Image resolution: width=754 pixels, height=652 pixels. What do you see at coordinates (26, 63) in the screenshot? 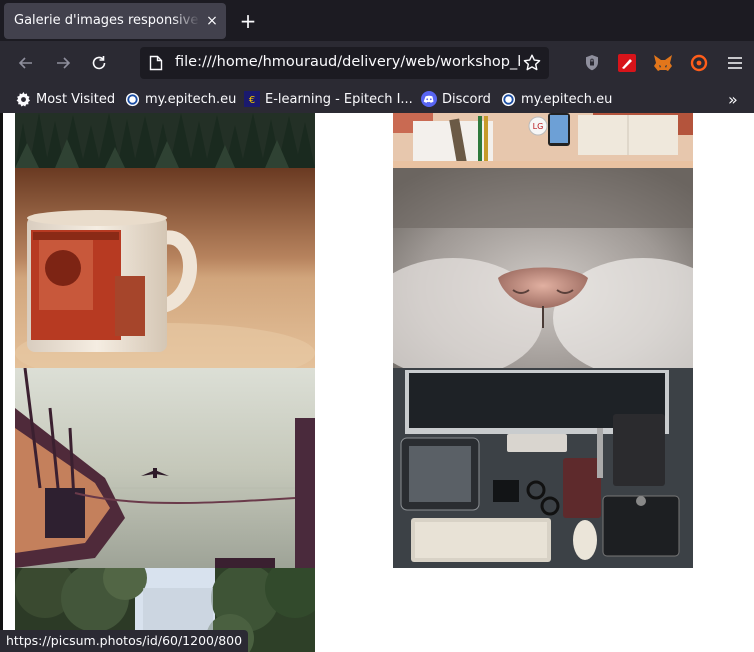
I see `back-arrow-icon` at bounding box center [26, 63].